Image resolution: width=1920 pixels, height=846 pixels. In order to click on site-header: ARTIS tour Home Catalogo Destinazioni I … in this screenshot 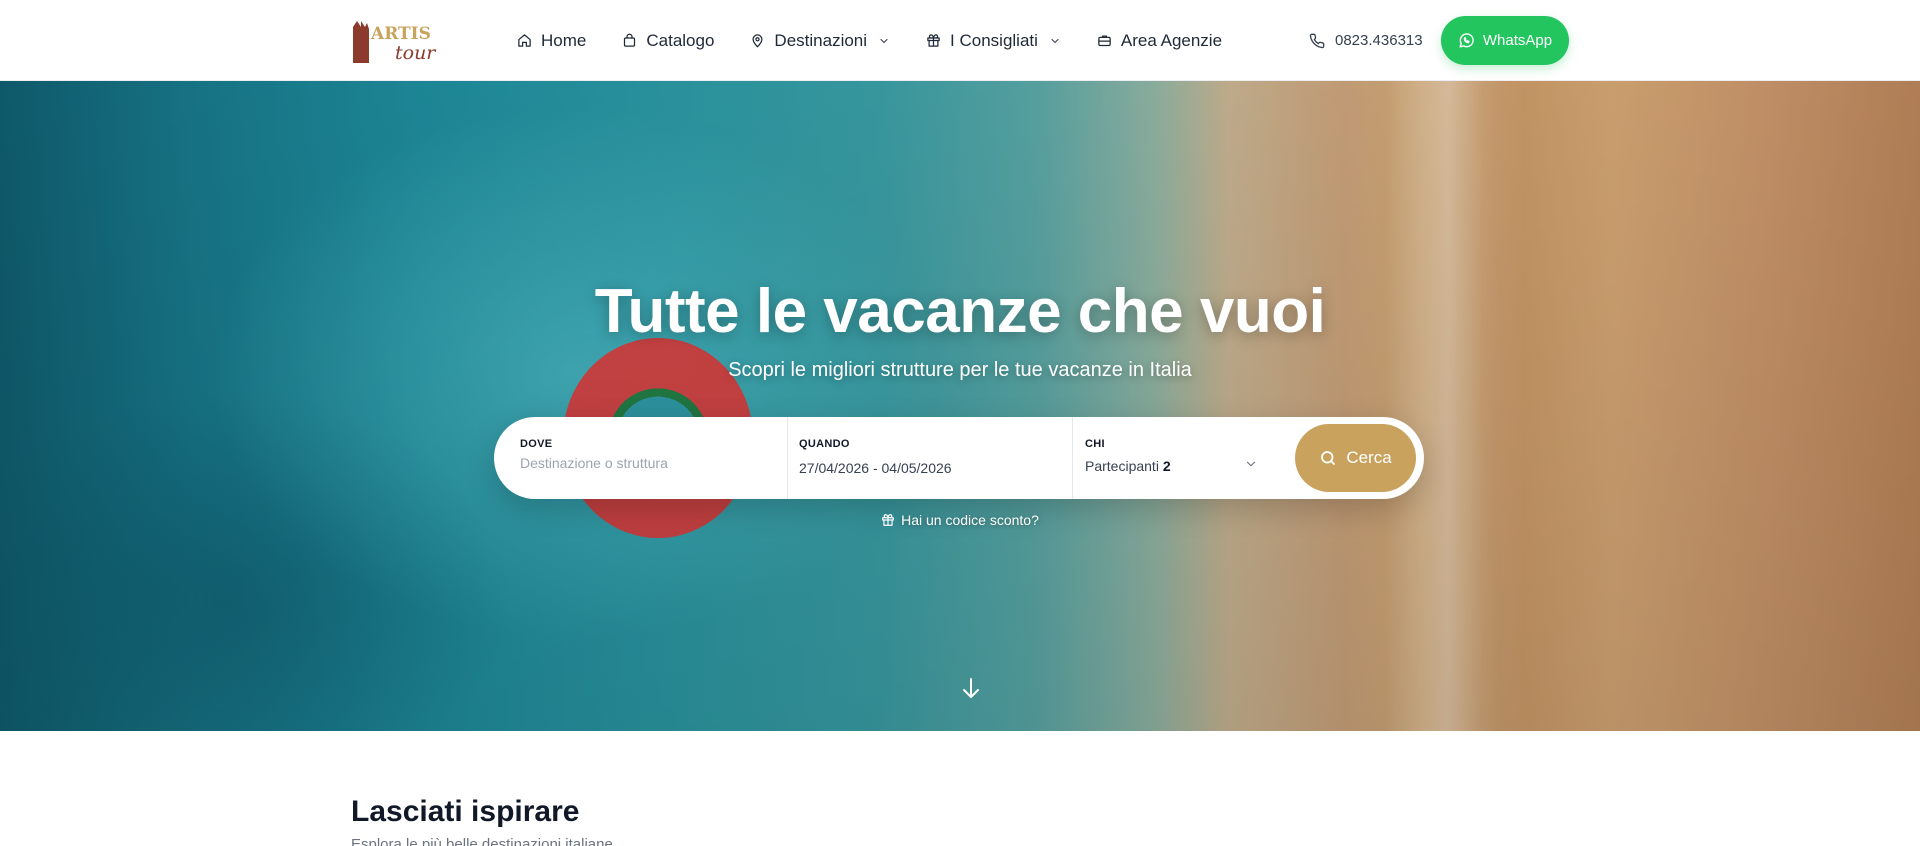, I will do `click(960, 40)`.